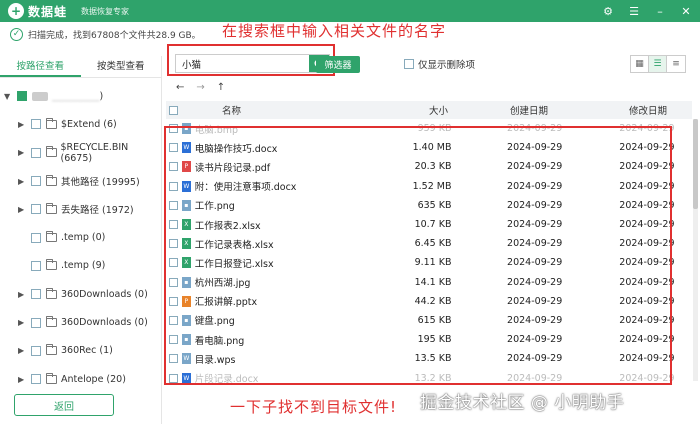 The height and width of the screenshot is (424, 700). What do you see at coordinates (89, 124) in the screenshot?
I see `tree-item-label: $Extend (6)` at bounding box center [89, 124].